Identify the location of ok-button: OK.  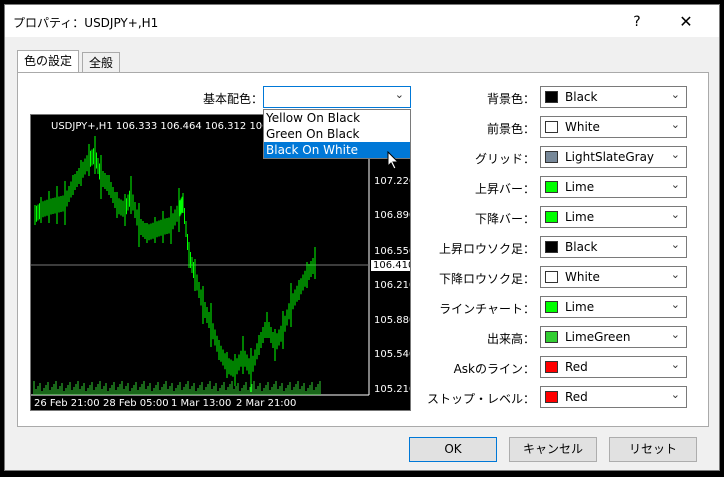
(453, 449).